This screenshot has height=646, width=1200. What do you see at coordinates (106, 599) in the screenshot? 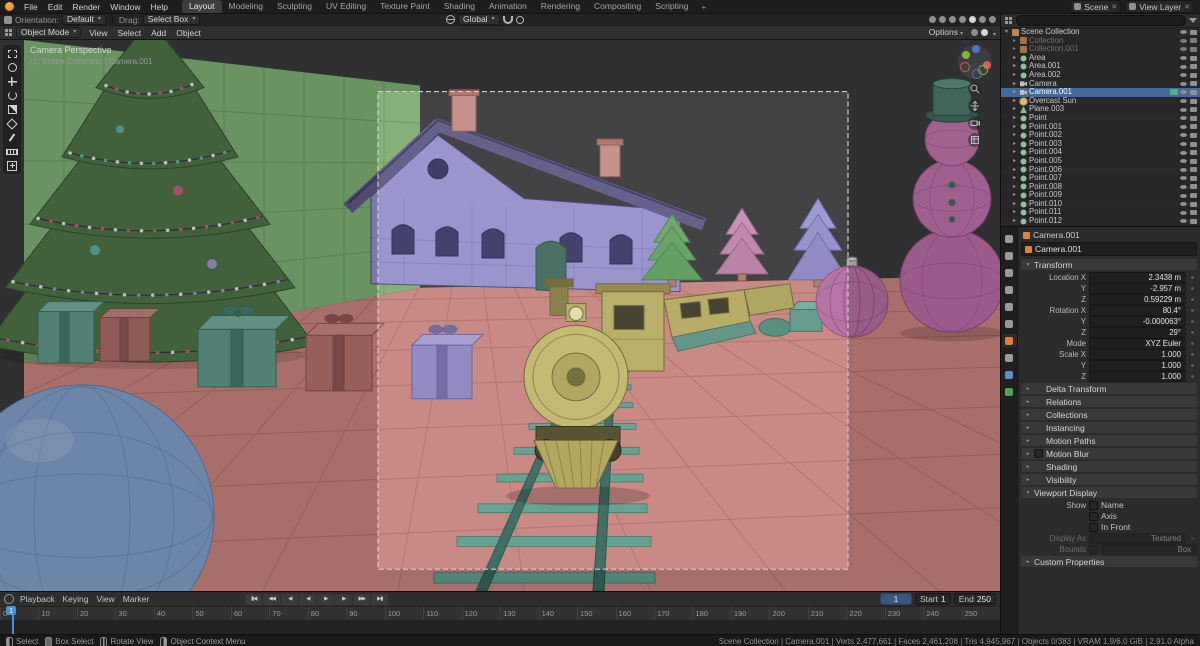
I see `timeline-menu-View: View` at bounding box center [106, 599].